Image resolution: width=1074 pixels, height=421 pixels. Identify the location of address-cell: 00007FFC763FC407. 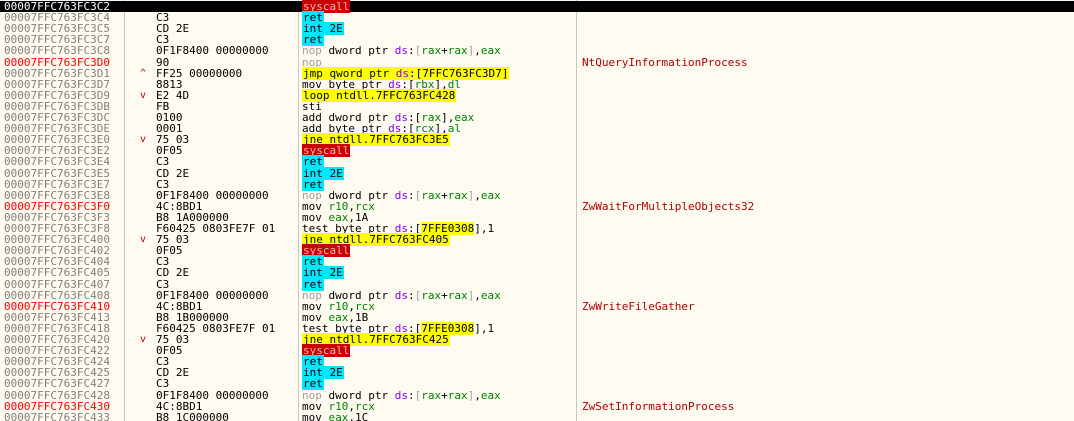
(57, 284).